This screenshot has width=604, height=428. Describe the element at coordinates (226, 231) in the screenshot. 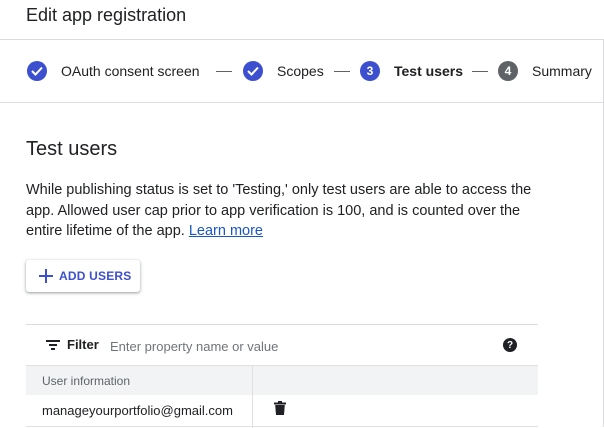

I see `learn-more-link: Learn more` at that location.